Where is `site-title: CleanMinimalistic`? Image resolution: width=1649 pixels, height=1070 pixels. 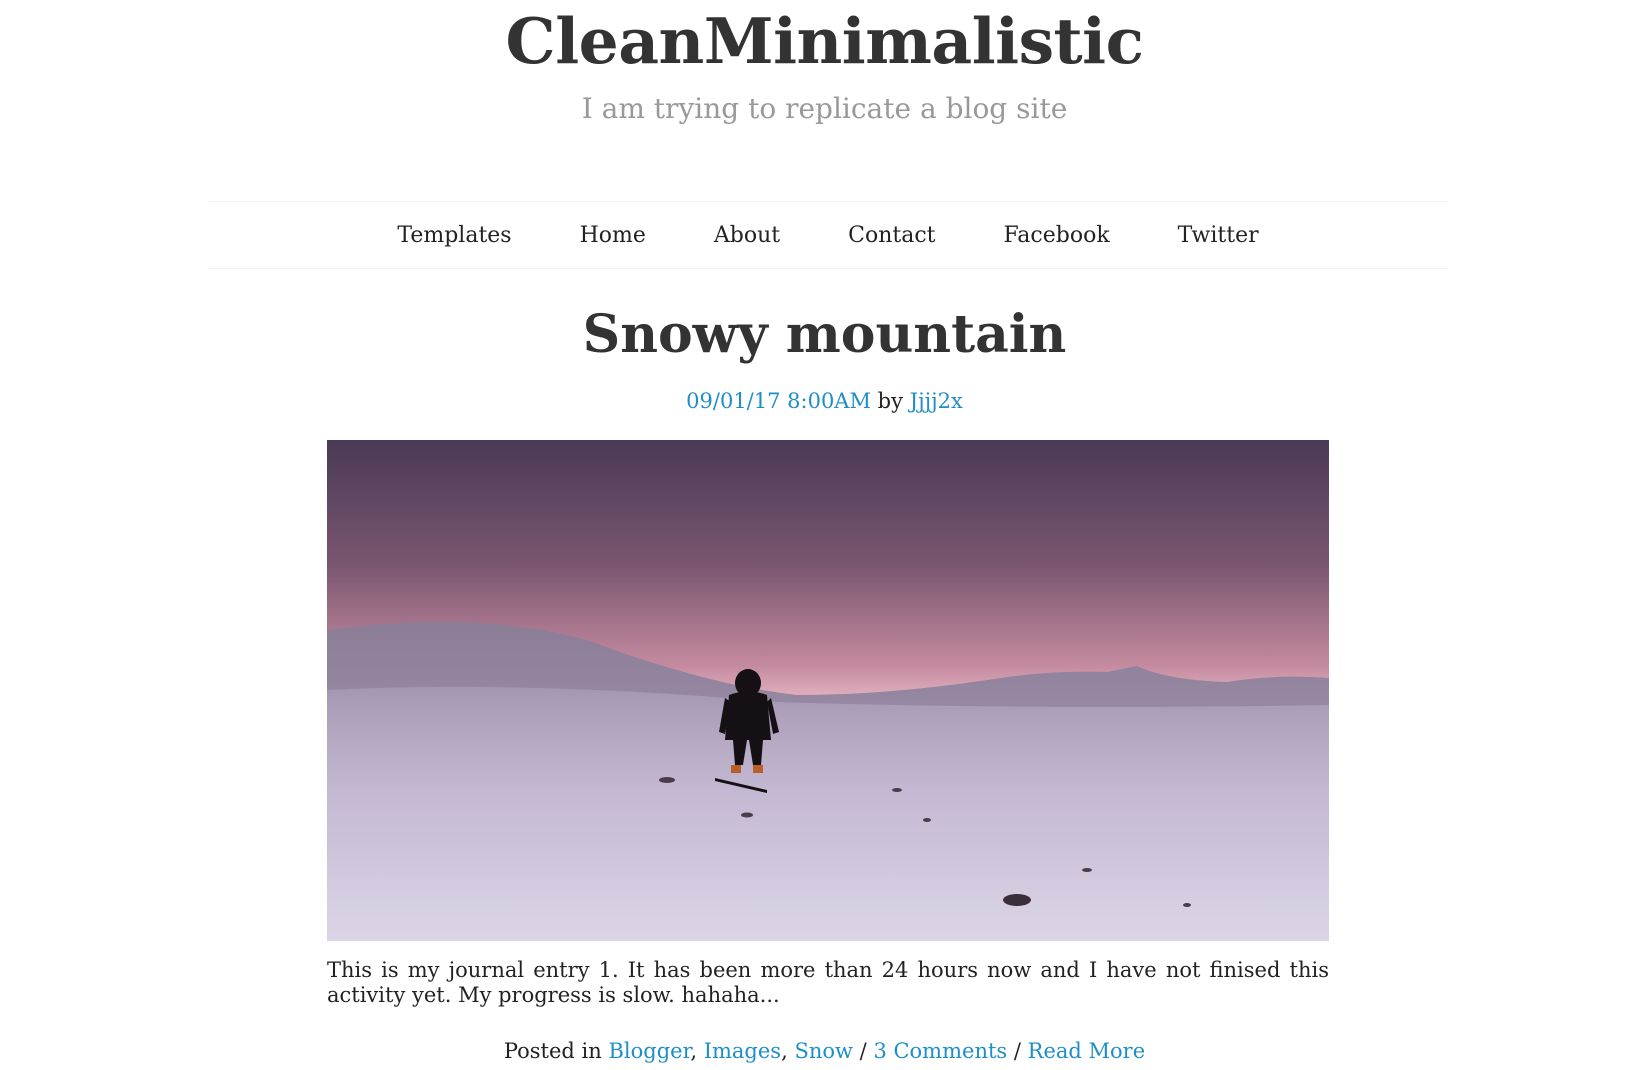 site-title: CleanMinimalistic is located at coordinates (824, 41).